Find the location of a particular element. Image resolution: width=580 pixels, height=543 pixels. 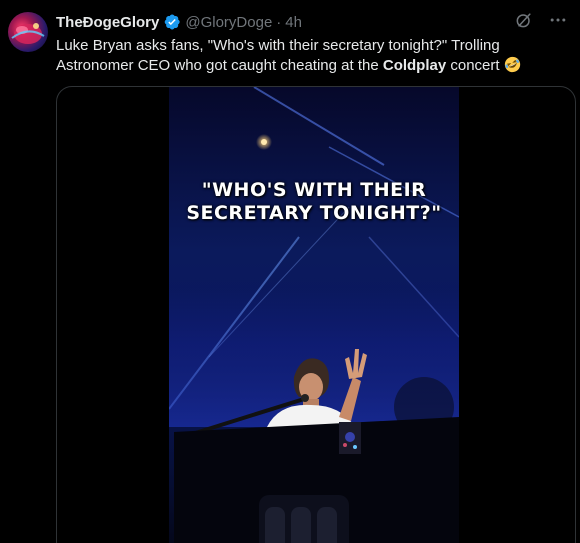

avatar is located at coordinates (28, 32).